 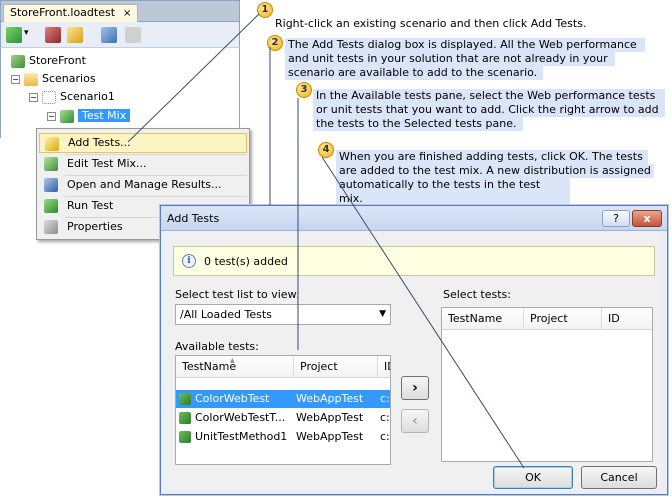 I want to click on add-selected-button: ›, so click(x=415, y=388).